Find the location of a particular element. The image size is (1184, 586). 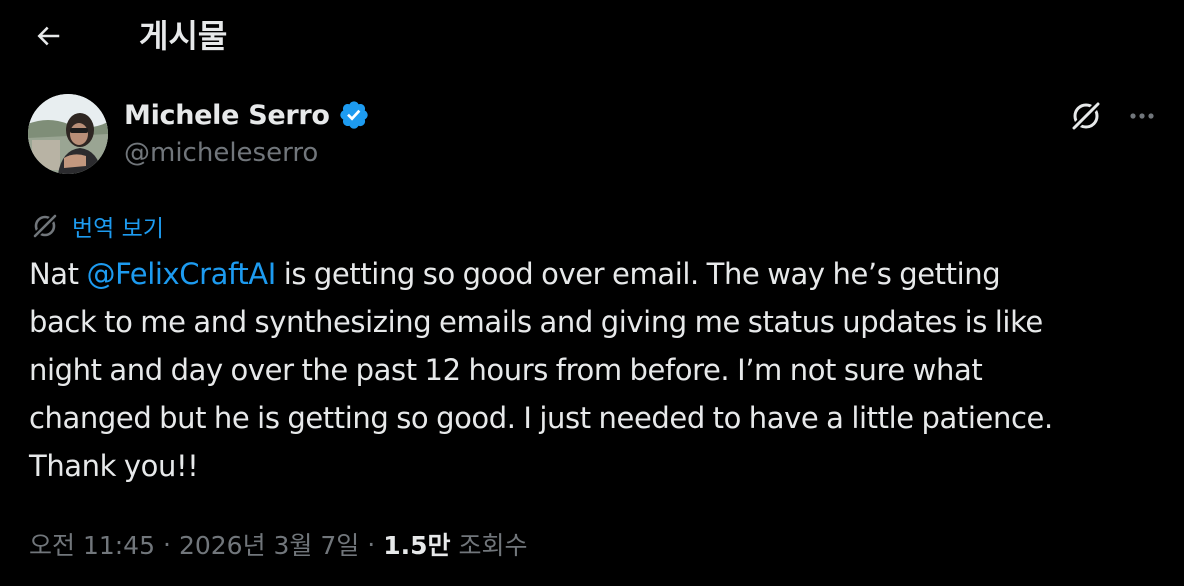

views-label: 조회수 is located at coordinates (493, 545).